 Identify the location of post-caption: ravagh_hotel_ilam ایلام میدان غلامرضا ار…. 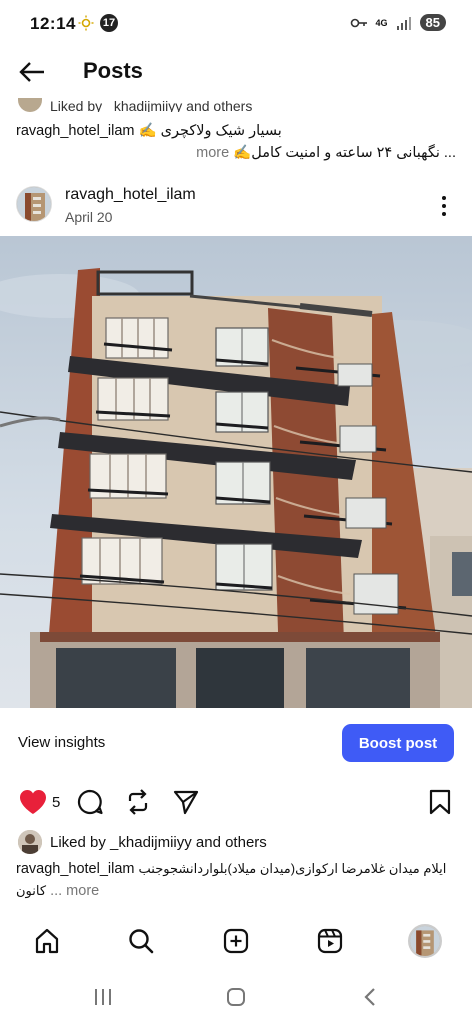
(238, 880).